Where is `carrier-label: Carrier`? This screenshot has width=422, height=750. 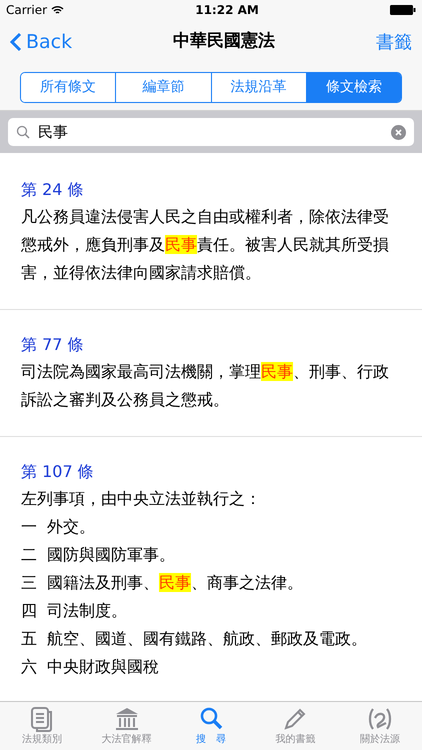
carrier-label: Carrier is located at coordinates (27, 10).